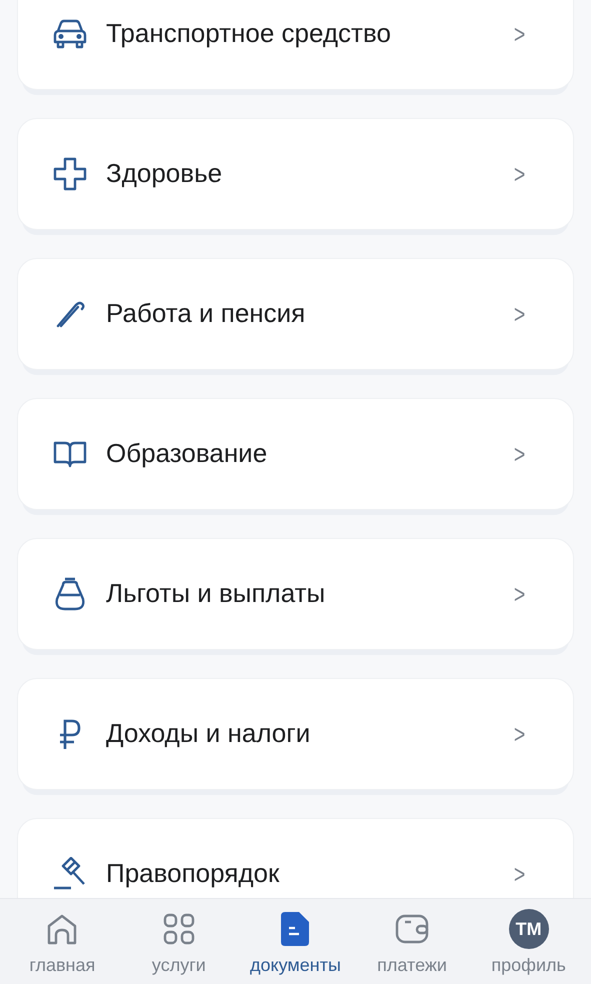 This screenshot has height=984, width=591. I want to click on ruble-icon, so click(70, 734).